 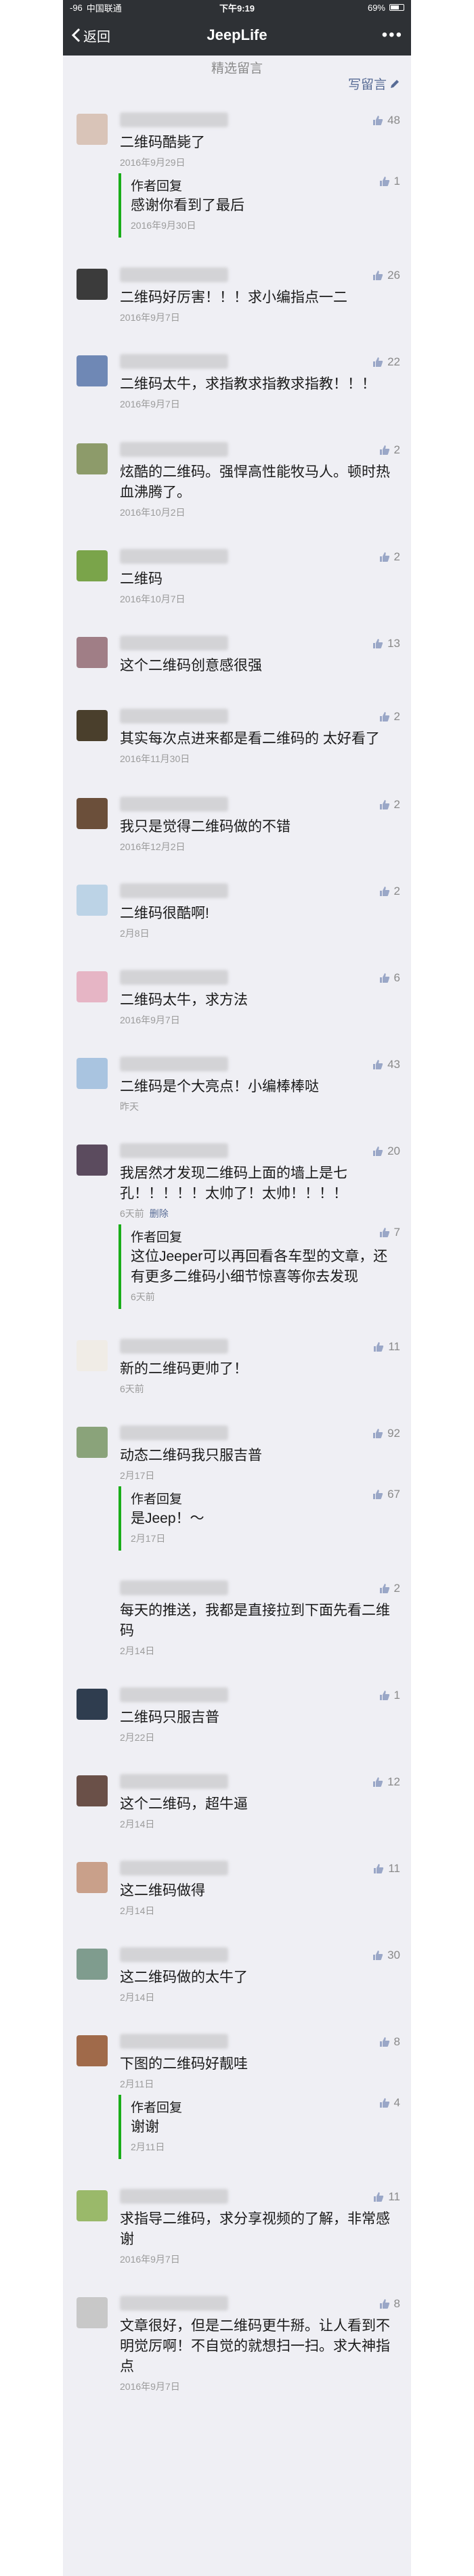 What do you see at coordinates (237, 907) in the screenshot?
I see `comment-item: 2 二维码很酷啊! 2月8日` at bounding box center [237, 907].